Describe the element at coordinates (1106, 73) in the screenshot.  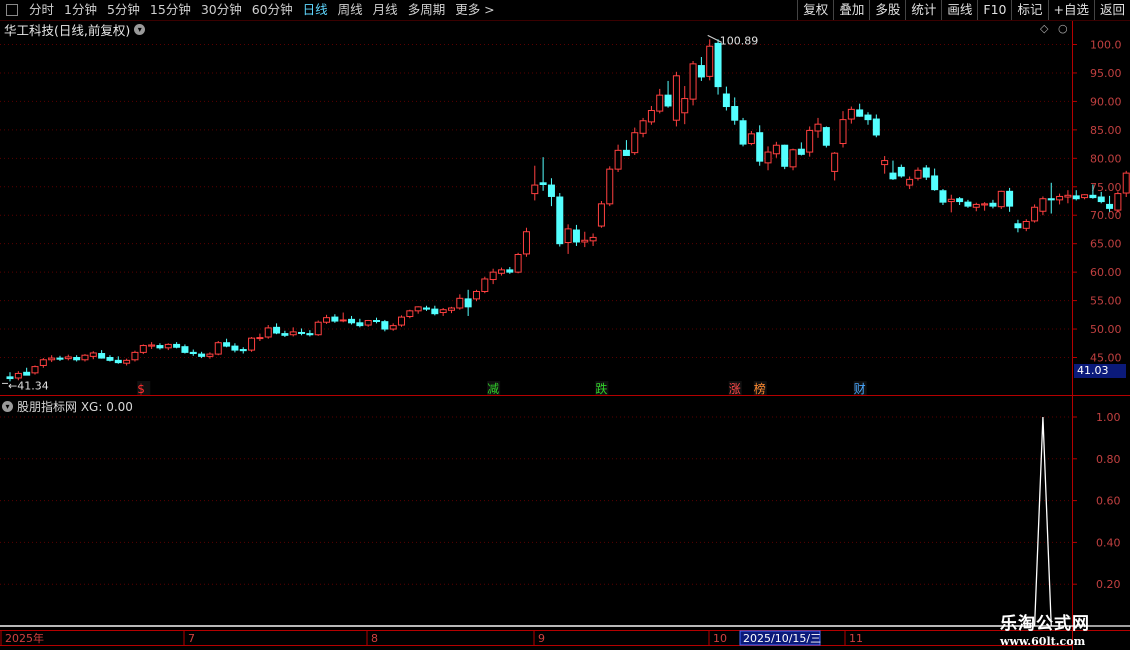
I see `y-tick-label: 95.00` at that location.